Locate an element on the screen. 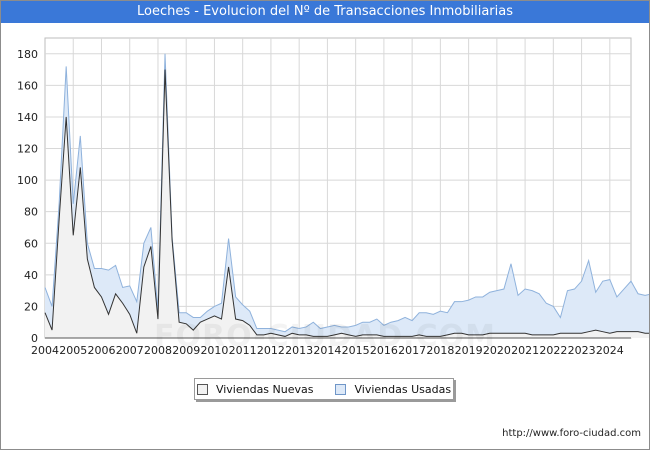  y-tick-label: 80 is located at coordinates (31, 212).